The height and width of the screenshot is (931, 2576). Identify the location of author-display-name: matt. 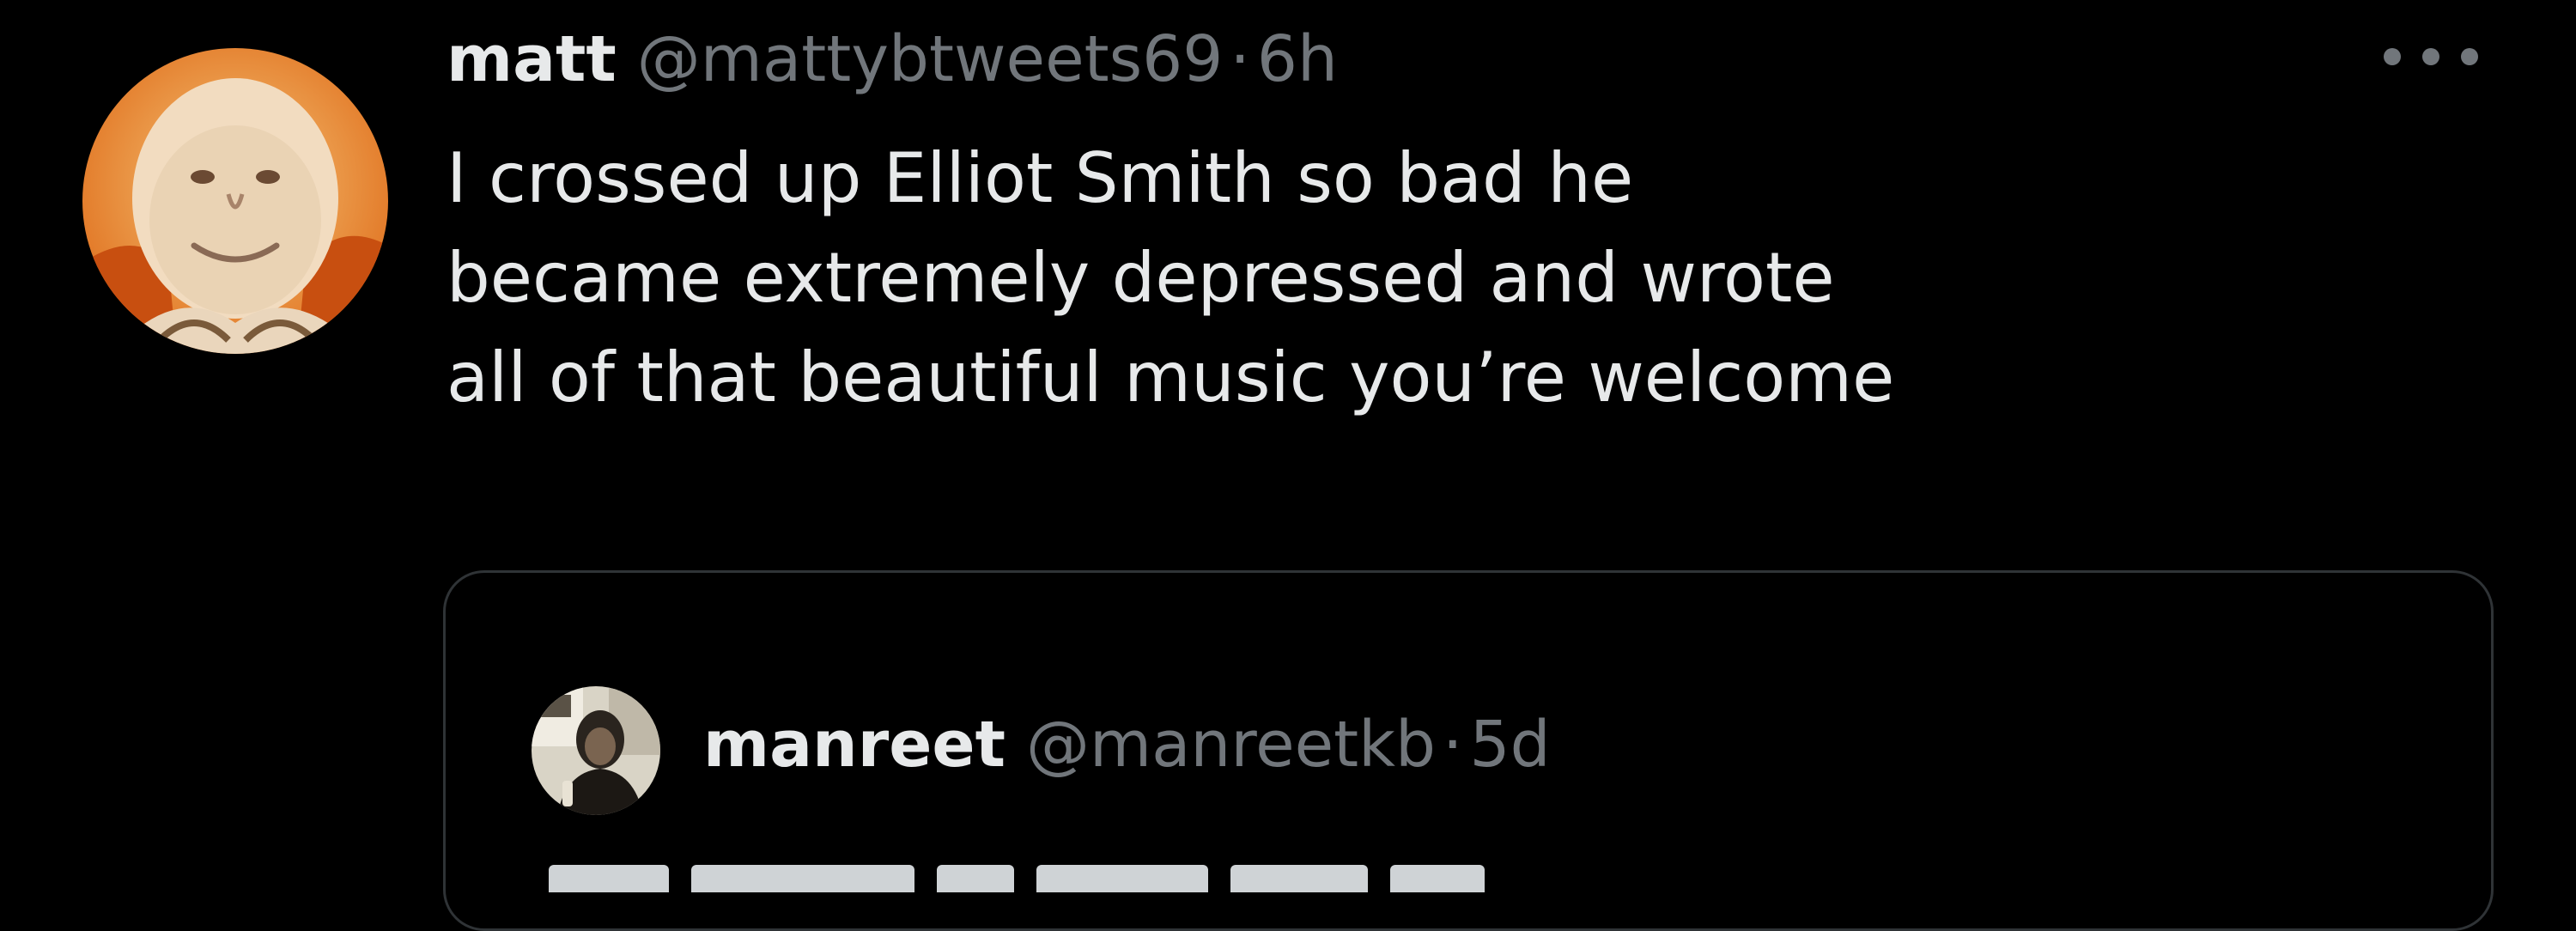
(532, 59).